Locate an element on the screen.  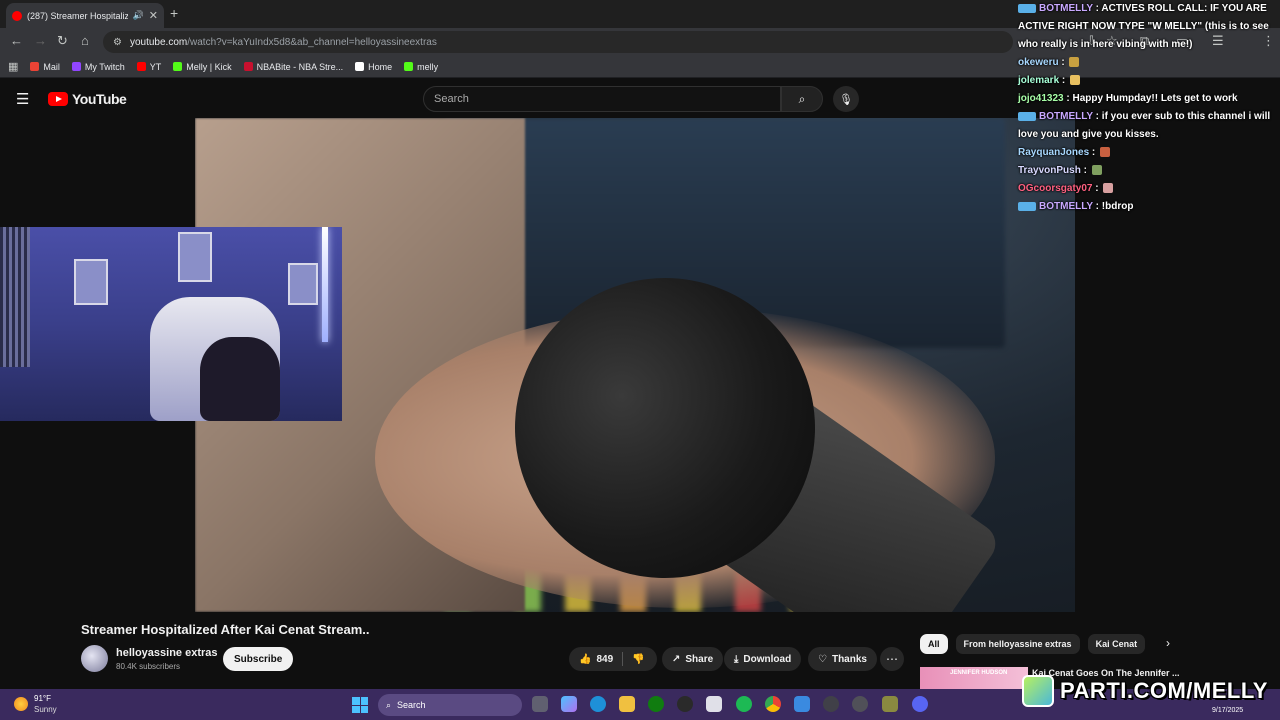
more-horizontal-icon: ⋯ is located at coordinates (892, 659).